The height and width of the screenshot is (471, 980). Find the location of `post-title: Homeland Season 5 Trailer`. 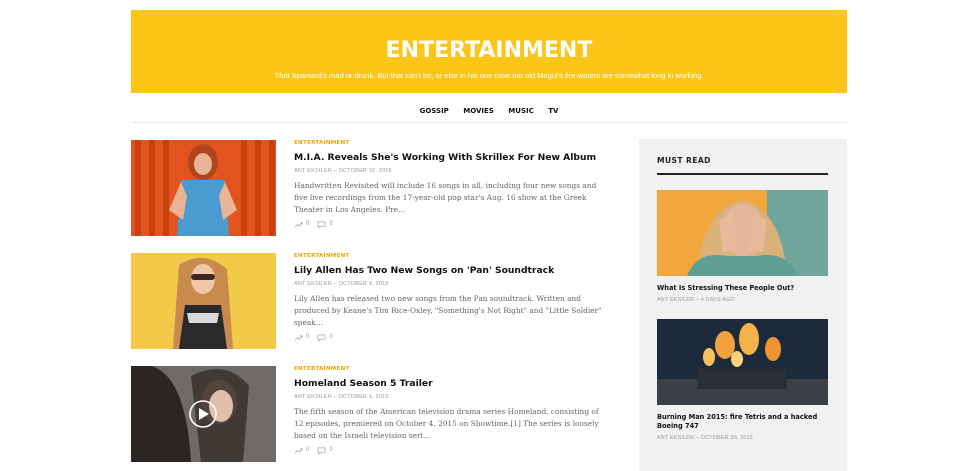

post-title: Homeland Season 5 Trailer is located at coordinates (449, 383).